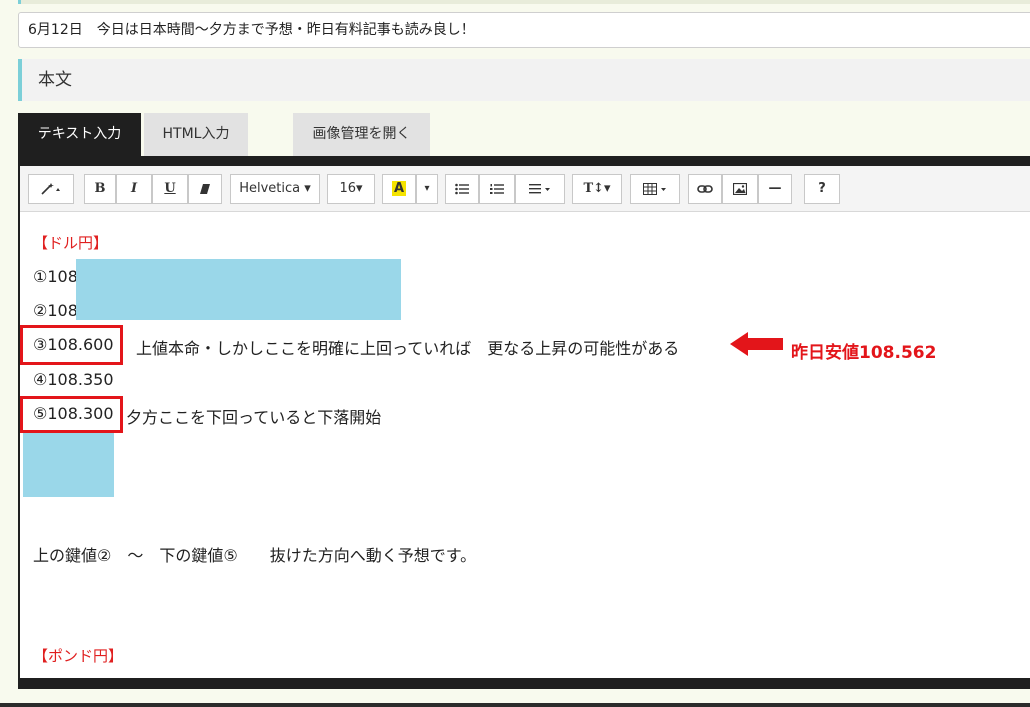 This screenshot has width=1030, height=707. Describe the element at coordinates (71, 243) in the screenshot. I see `usd-jpy-label: 【ドル円】` at that location.